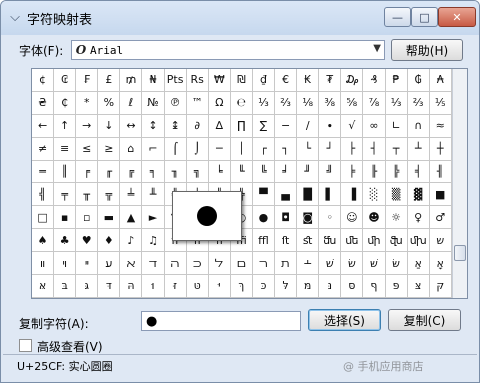 The image size is (480, 383). Describe the element at coordinates (65, 286) in the screenshot. I see `character-cell: בּ` at that location.